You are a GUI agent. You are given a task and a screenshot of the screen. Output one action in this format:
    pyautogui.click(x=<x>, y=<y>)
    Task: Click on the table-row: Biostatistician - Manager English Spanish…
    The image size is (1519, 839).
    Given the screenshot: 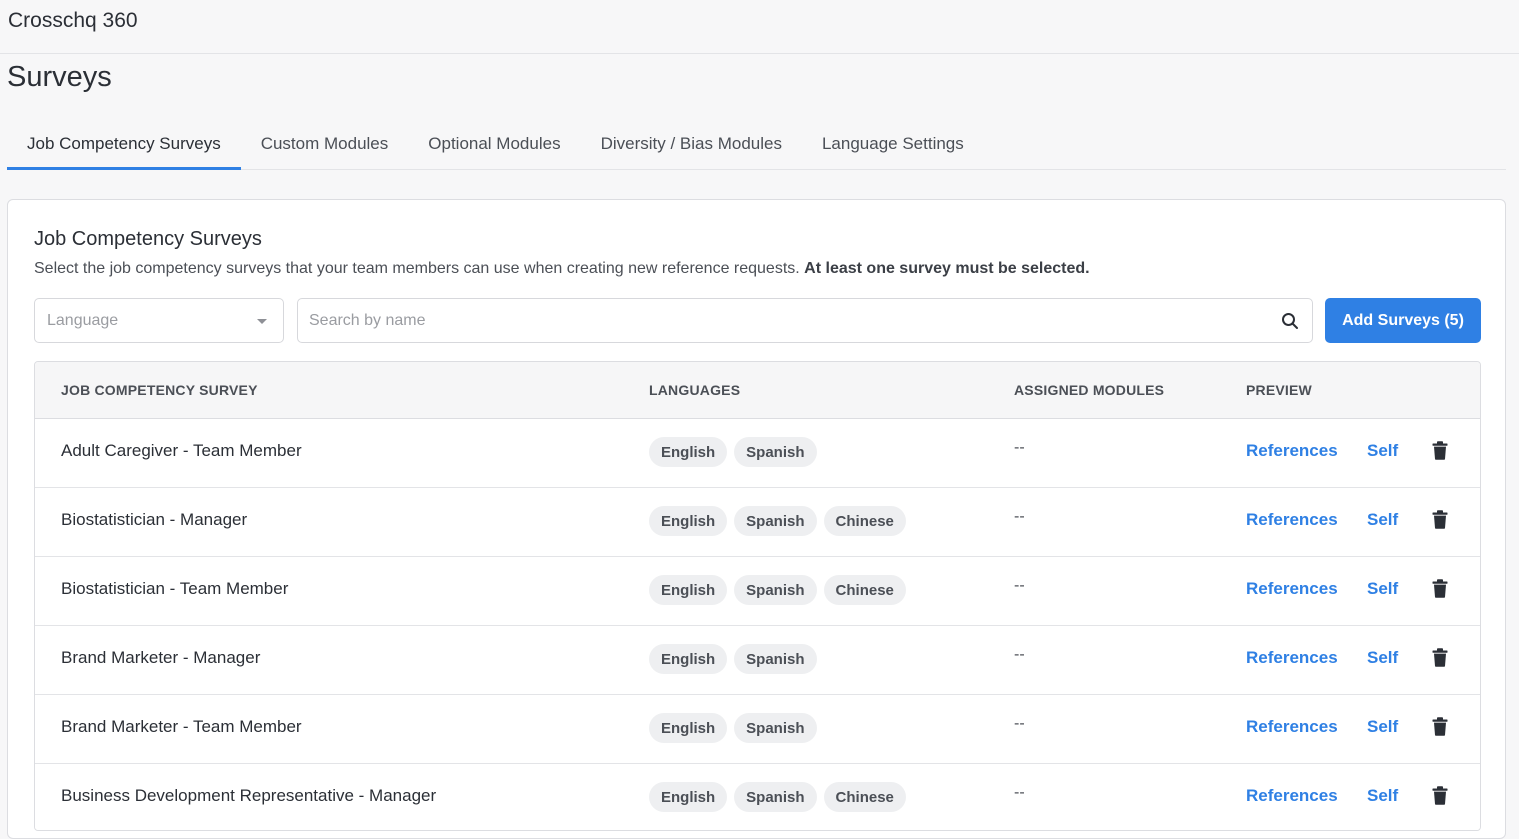 What is the action you would take?
    pyautogui.click(x=757, y=522)
    